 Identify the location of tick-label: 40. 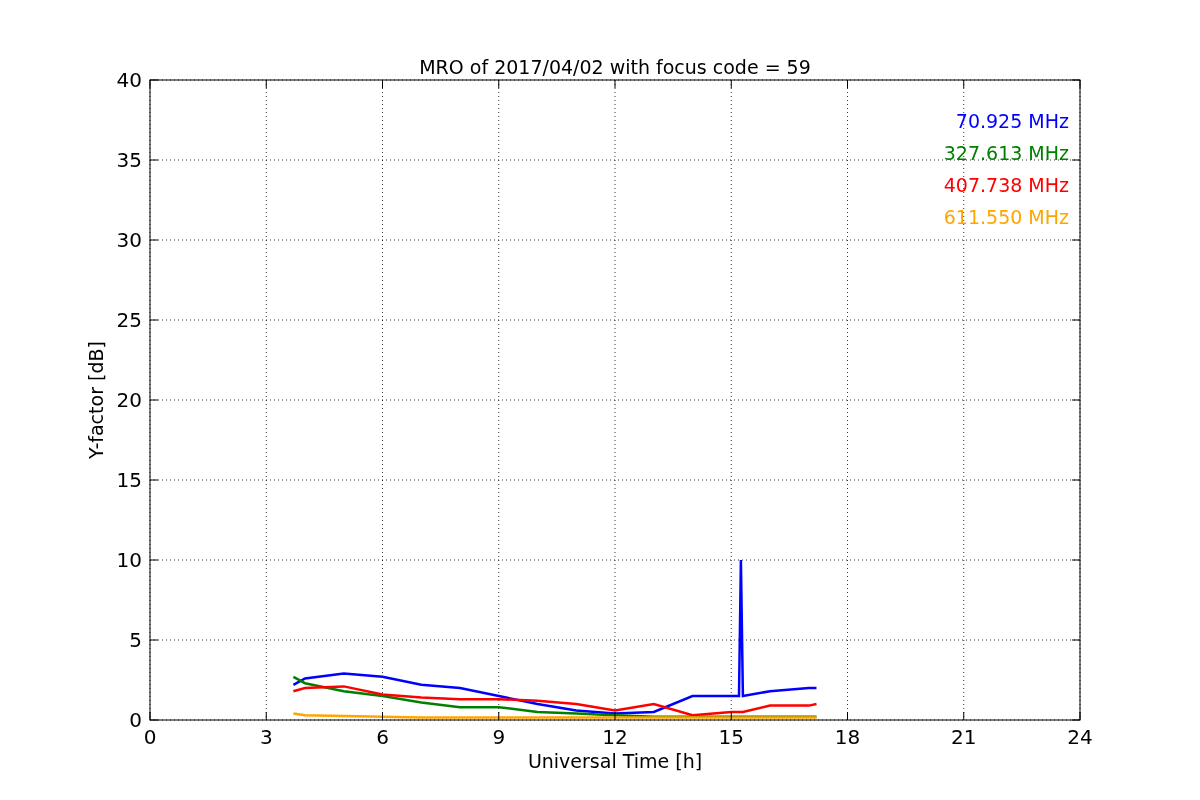
(129, 80).